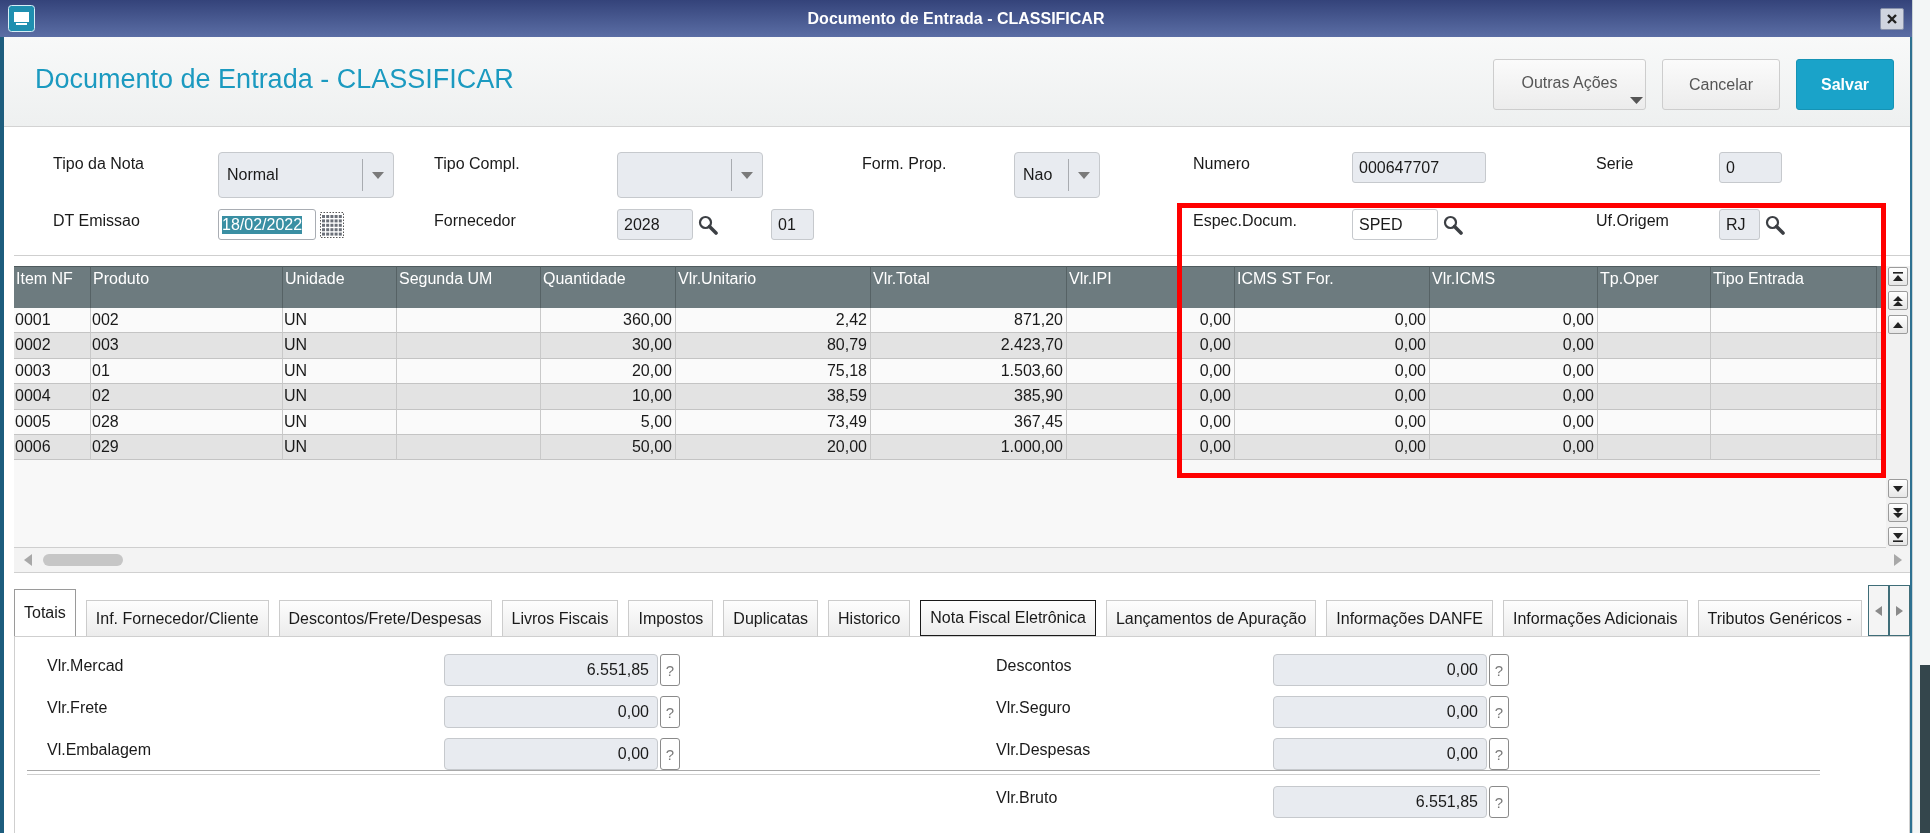 The width and height of the screenshot is (1930, 833). What do you see at coordinates (560, 618) in the screenshot?
I see `tab: Livros Fiscais` at bounding box center [560, 618].